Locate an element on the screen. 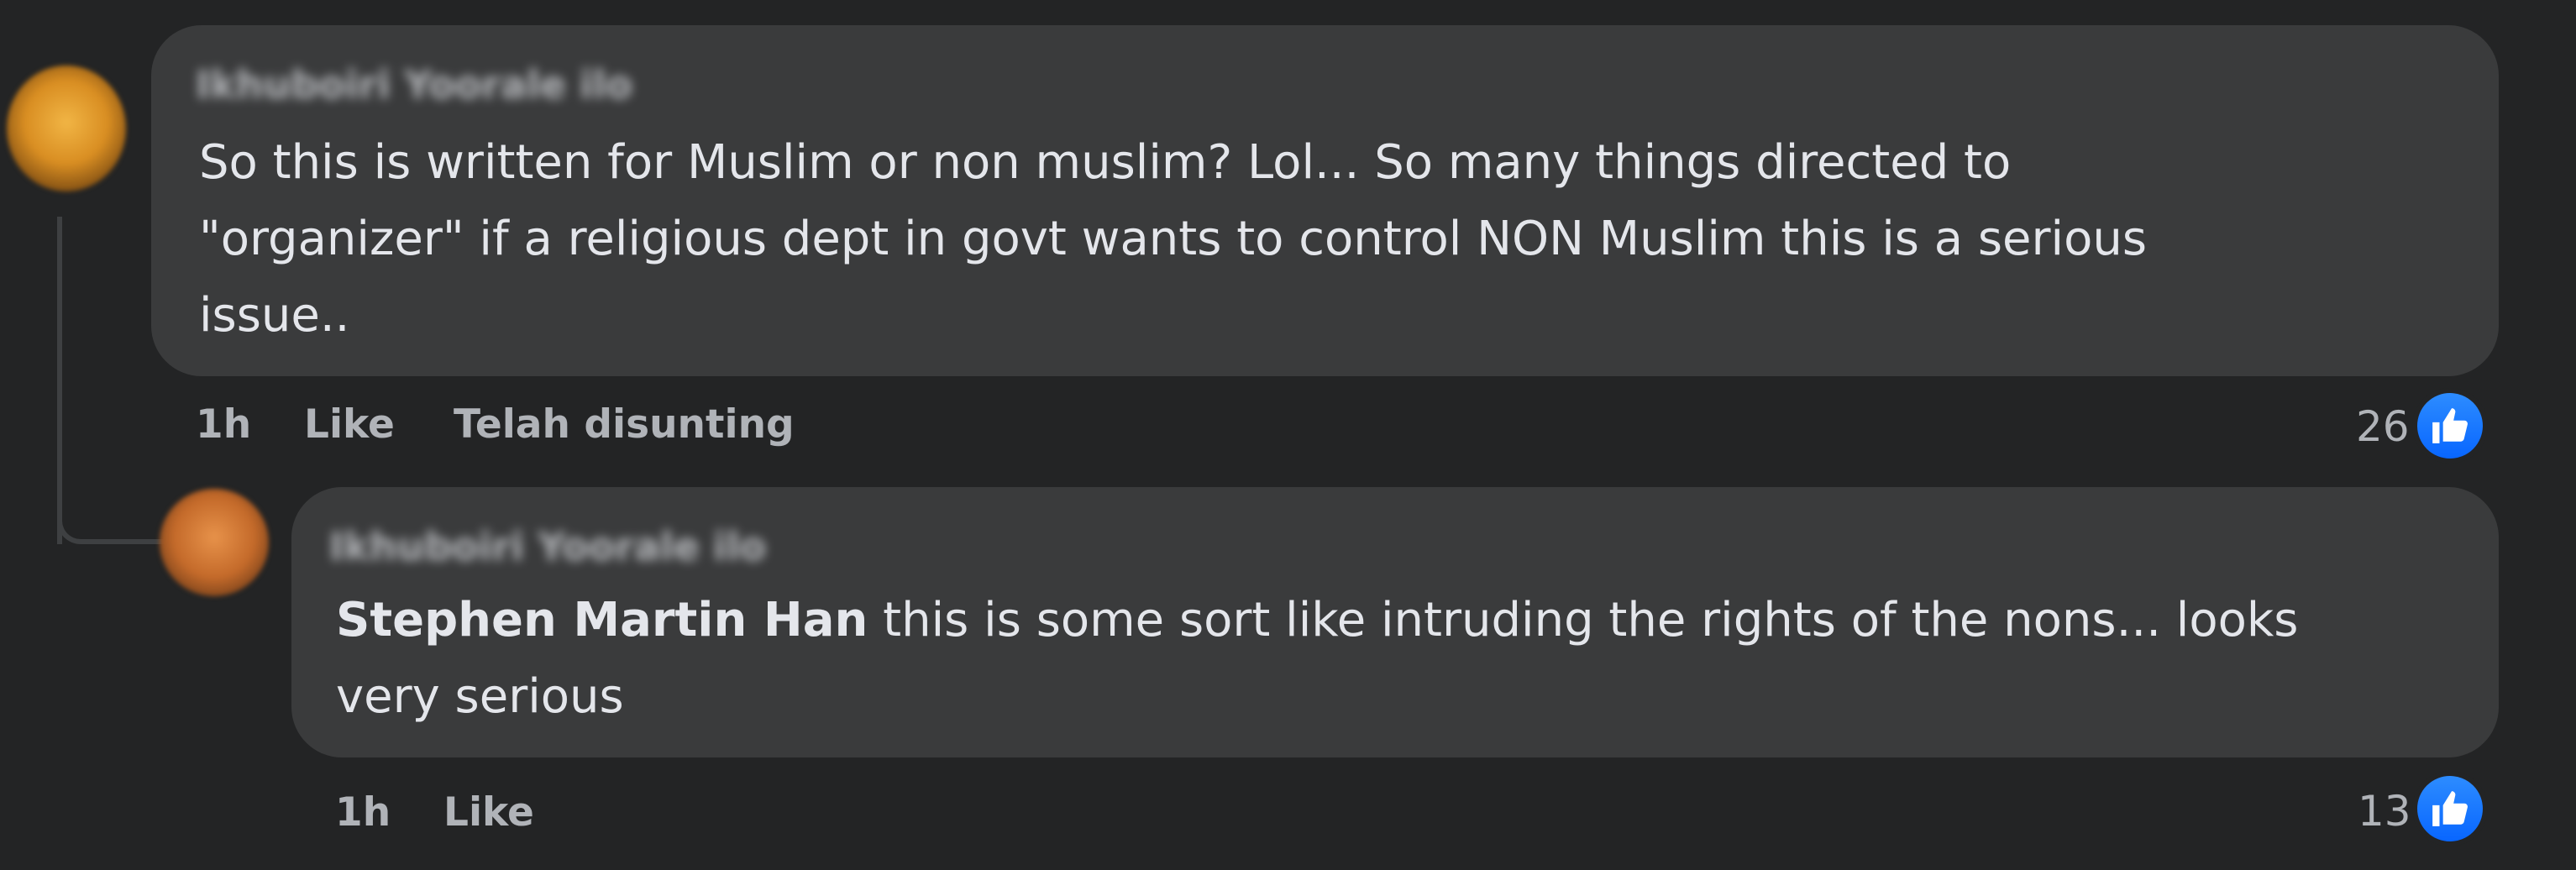 Image resolution: width=2576 pixels, height=870 pixels. reply-timestamp: 1h is located at coordinates (363, 812).